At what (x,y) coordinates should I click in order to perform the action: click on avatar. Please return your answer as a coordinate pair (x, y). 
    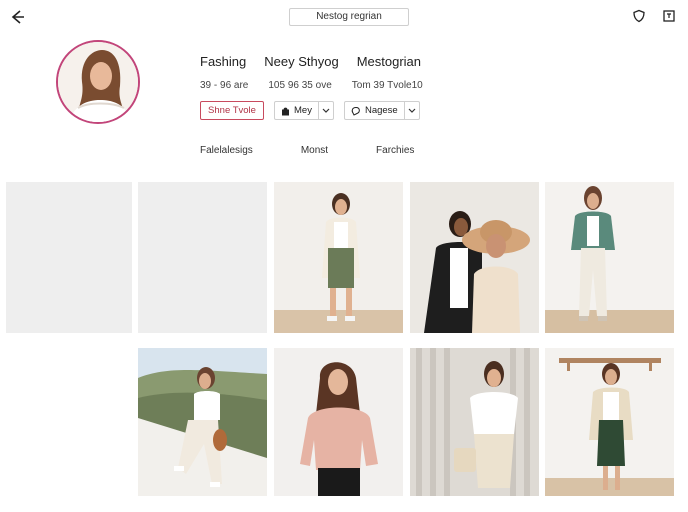
    Looking at the image, I should click on (98, 82).